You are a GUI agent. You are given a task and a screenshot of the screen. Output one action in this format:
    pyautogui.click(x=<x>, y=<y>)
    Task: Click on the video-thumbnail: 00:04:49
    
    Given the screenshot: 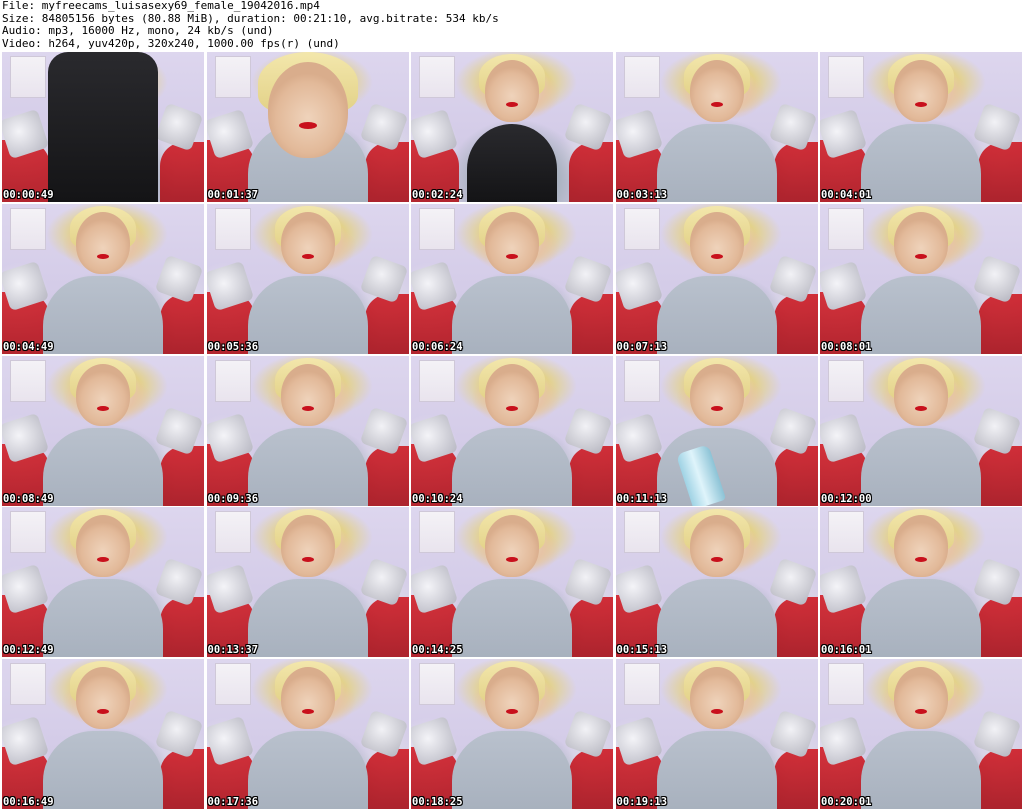 What is the action you would take?
    pyautogui.click(x=103, y=278)
    